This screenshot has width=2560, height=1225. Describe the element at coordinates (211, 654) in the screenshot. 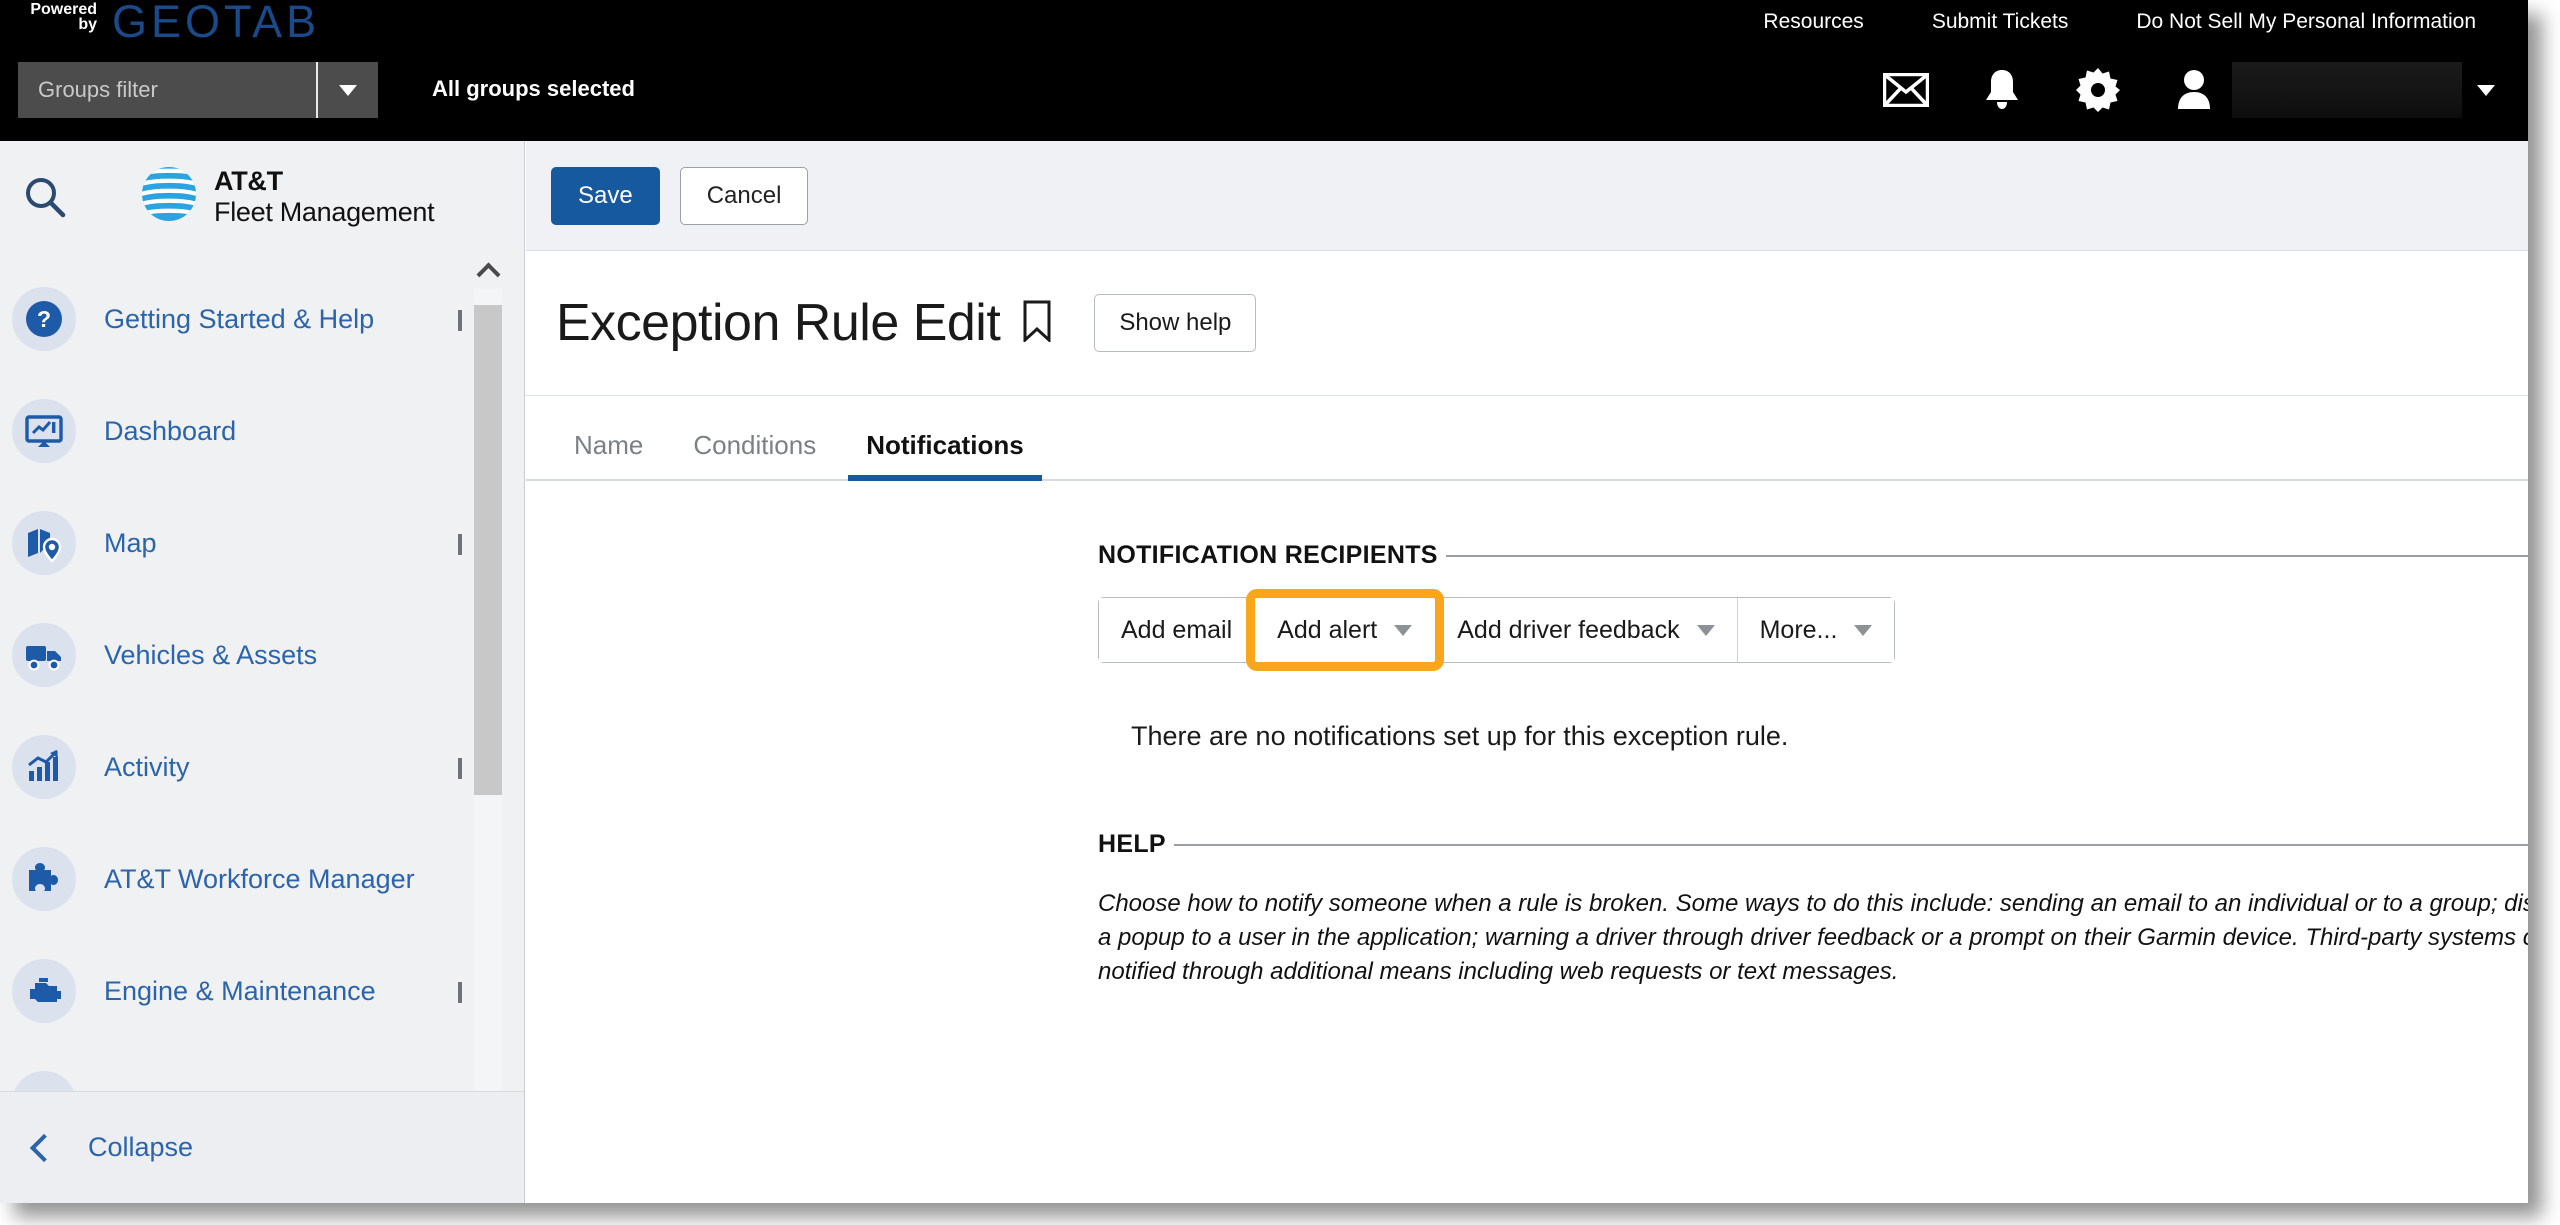

I see `sidebar-item-label: Vehicles & Assets` at that location.